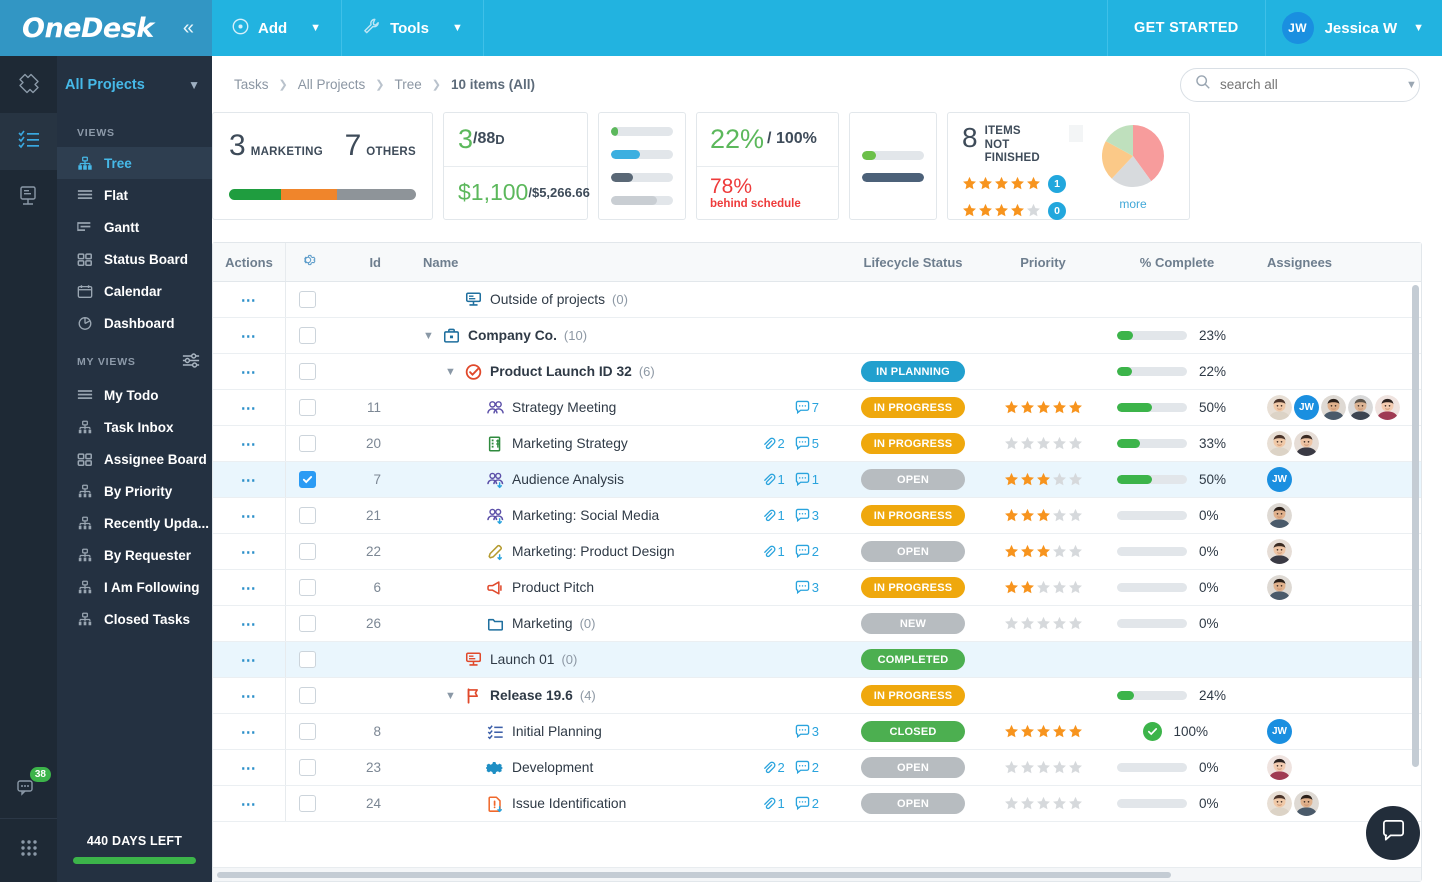  Describe the element at coordinates (612, 804) in the screenshot. I see `row-name-cell: Issue Identification 1 2` at that location.